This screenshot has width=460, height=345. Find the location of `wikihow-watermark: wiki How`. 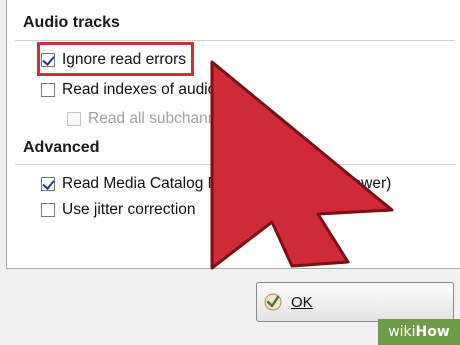

wikihow-watermark: wiki How is located at coordinates (419, 332).